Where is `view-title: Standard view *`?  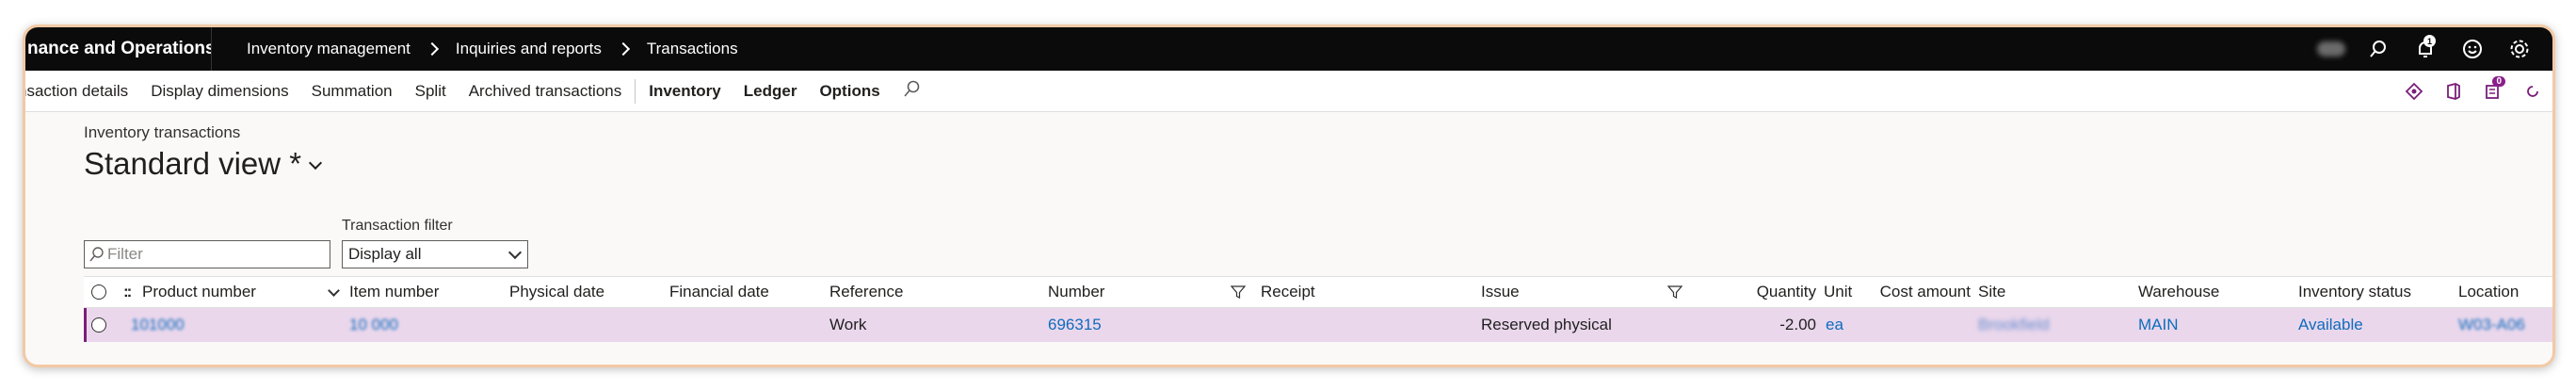
view-title: Standard view * is located at coordinates (193, 163).